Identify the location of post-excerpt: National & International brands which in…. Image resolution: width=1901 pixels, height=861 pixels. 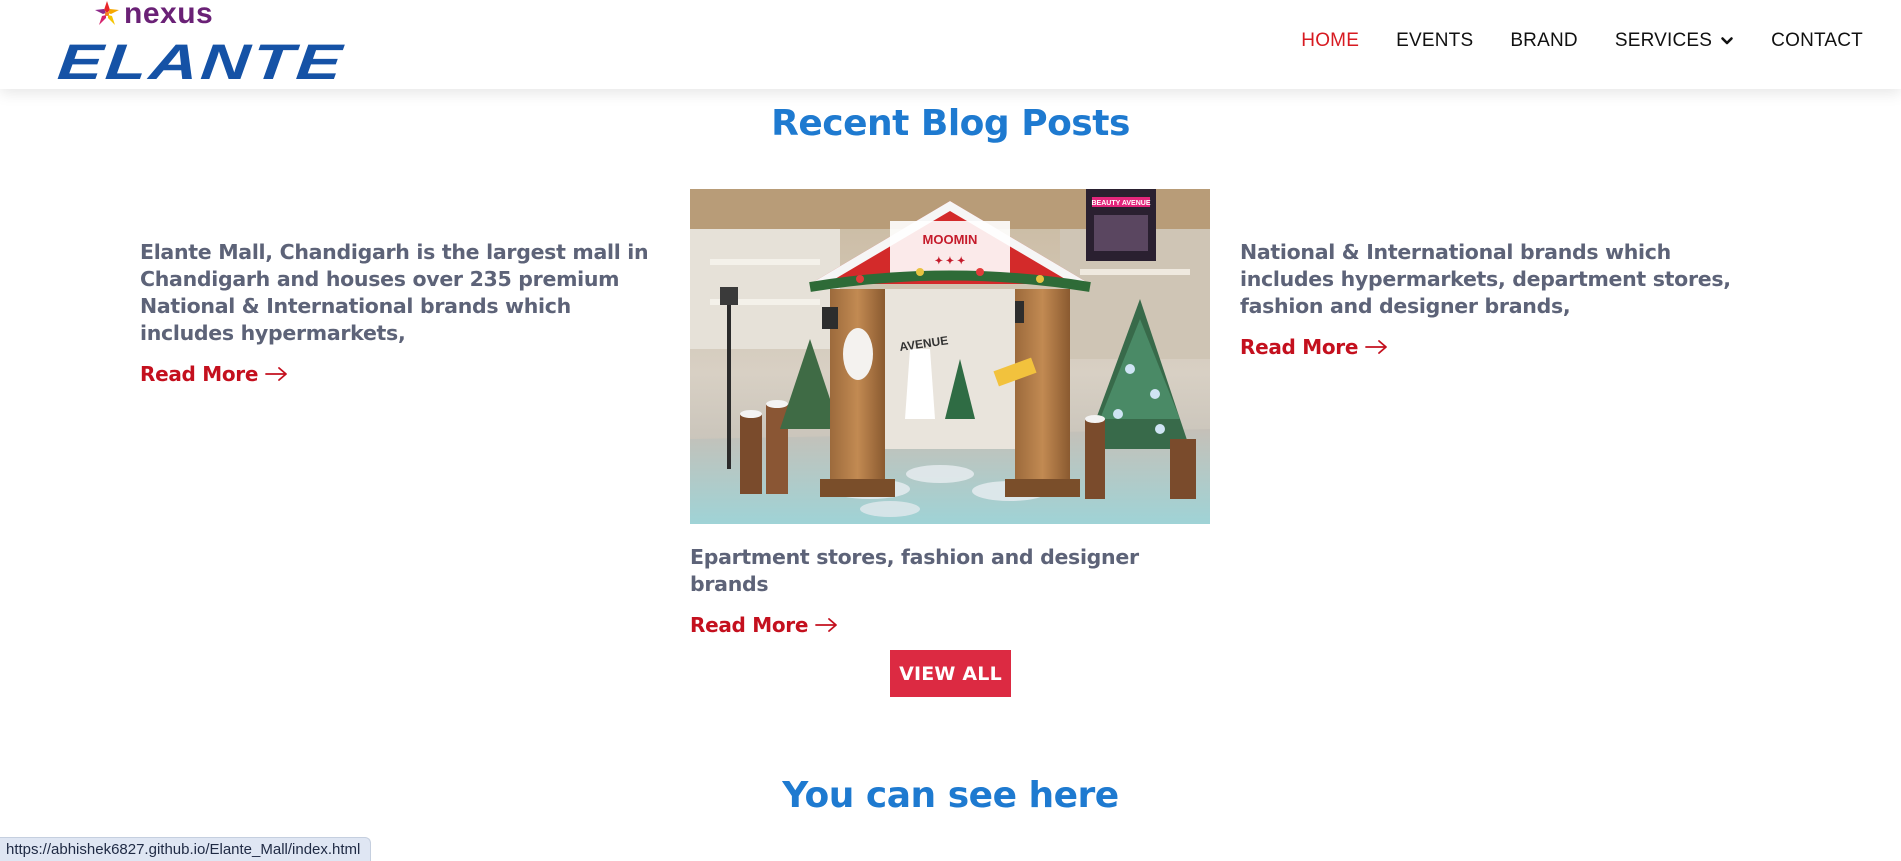
(1485, 279).